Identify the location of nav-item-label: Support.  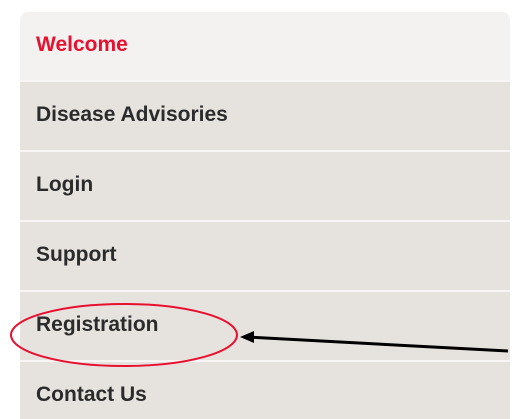
(76, 254).